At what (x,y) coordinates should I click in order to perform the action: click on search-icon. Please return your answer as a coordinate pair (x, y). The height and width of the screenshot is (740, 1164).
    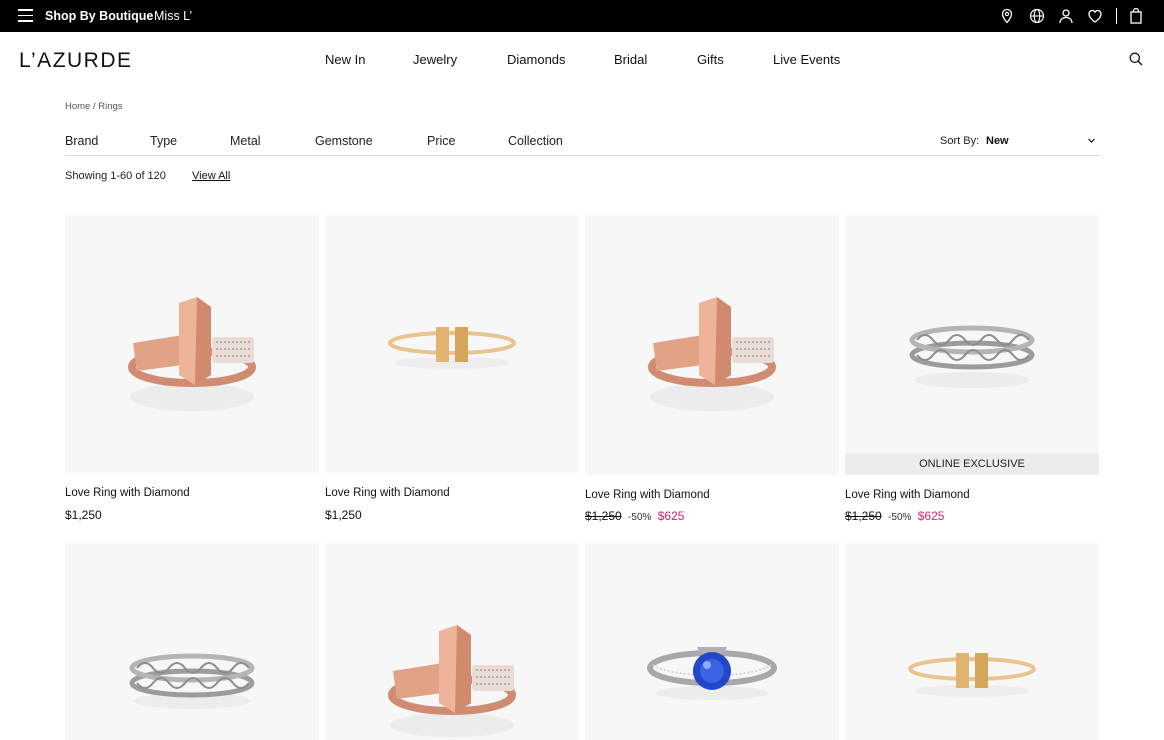
    Looking at the image, I should click on (1136, 59).